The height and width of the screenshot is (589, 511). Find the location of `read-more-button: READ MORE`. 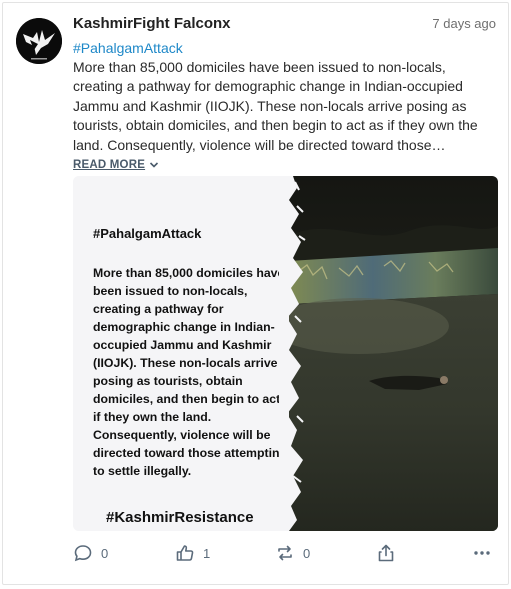

read-more-button: READ MORE is located at coordinates (116, 165).